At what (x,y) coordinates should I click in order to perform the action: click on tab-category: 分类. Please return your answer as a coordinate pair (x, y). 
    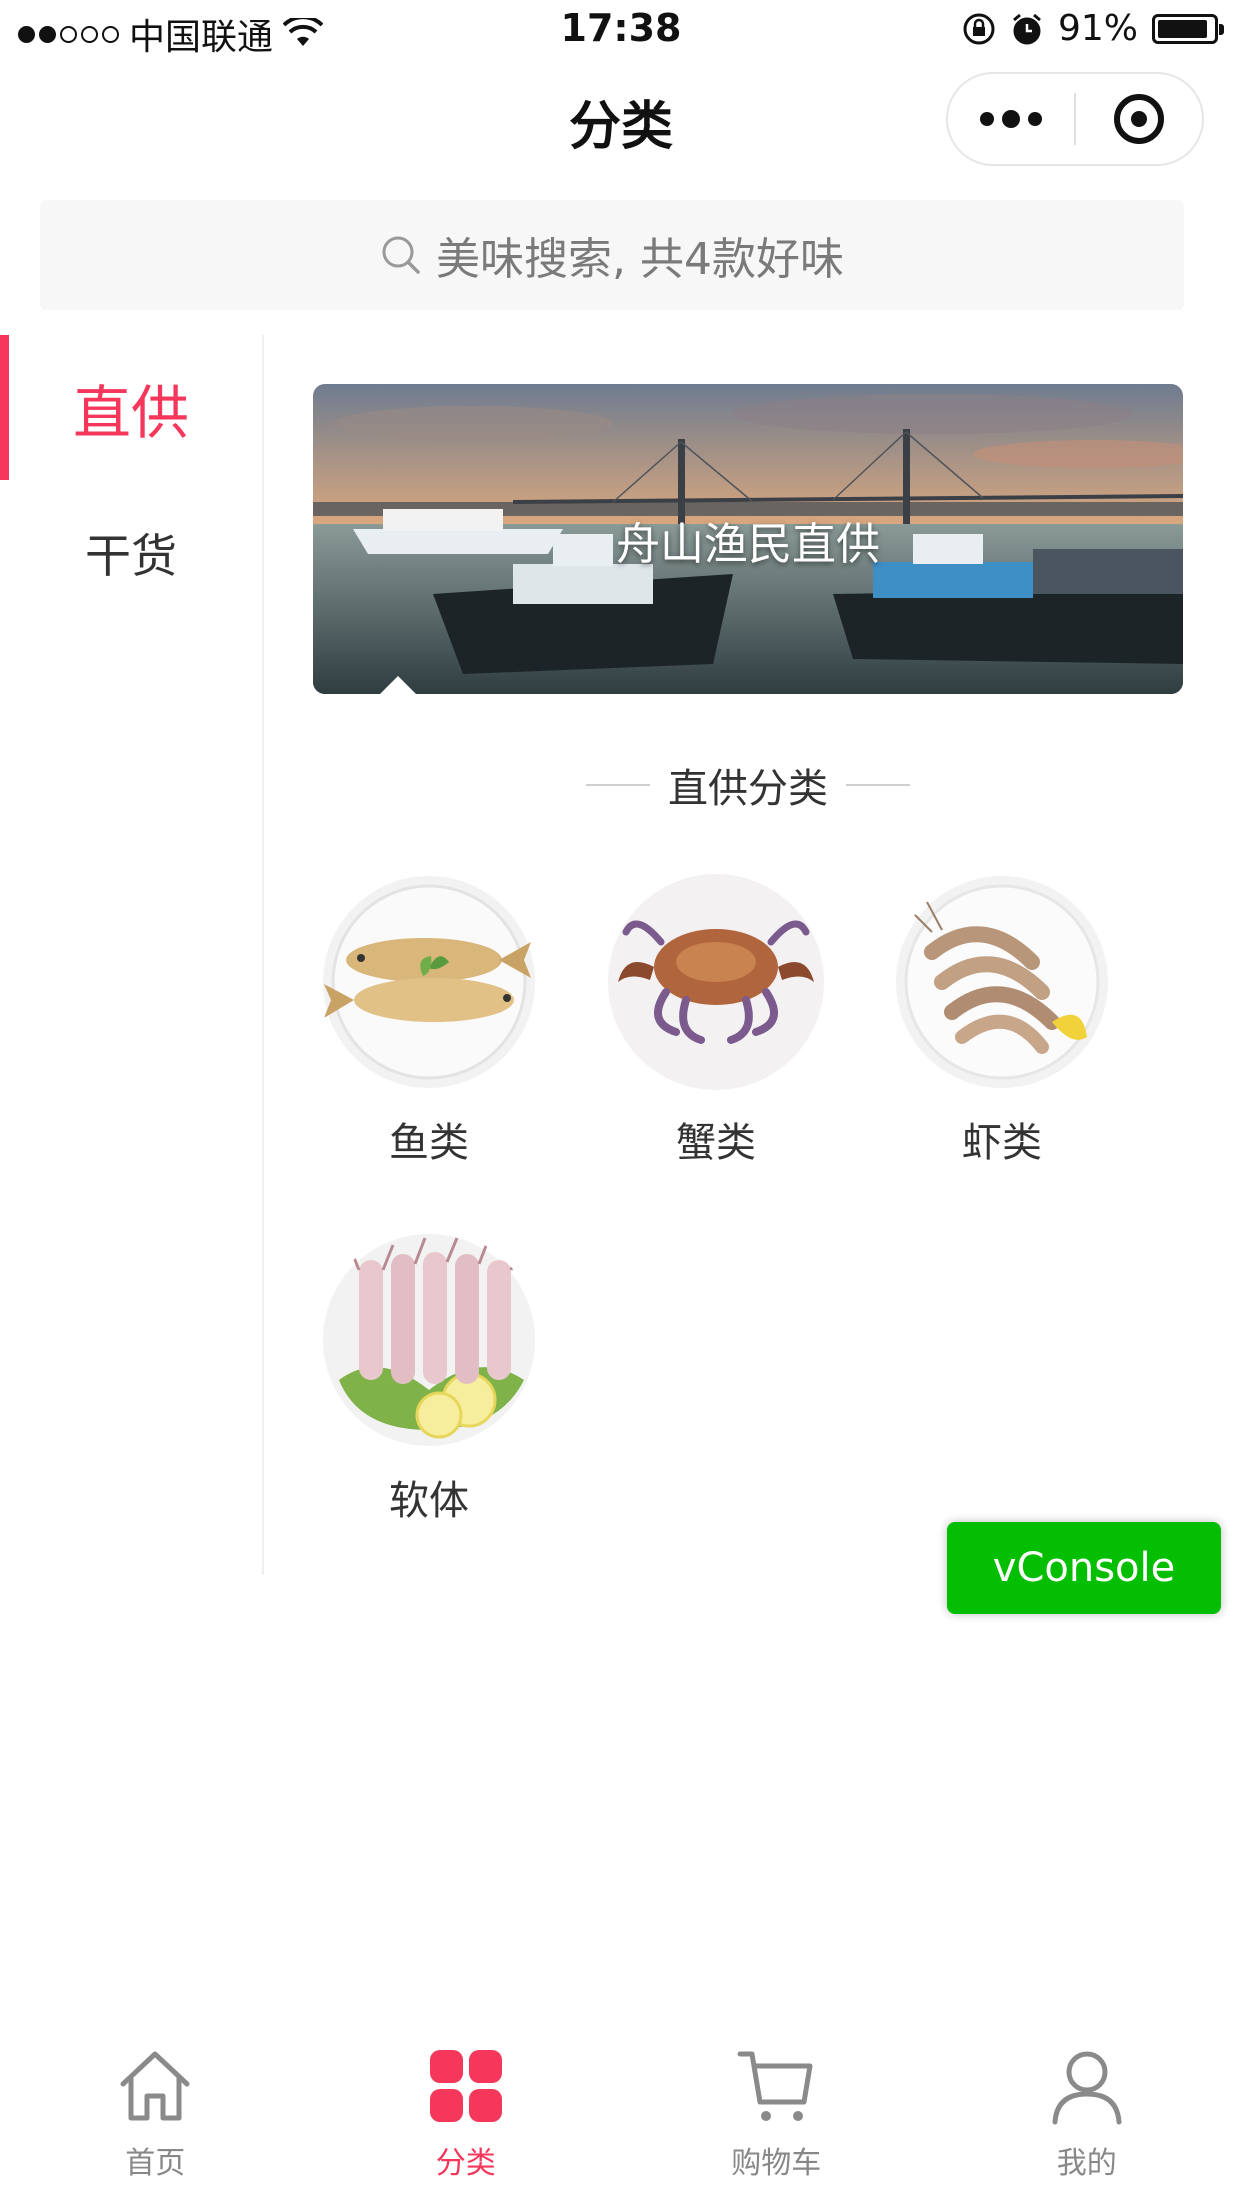
    Looking at the image, I should click on (466, 2124).